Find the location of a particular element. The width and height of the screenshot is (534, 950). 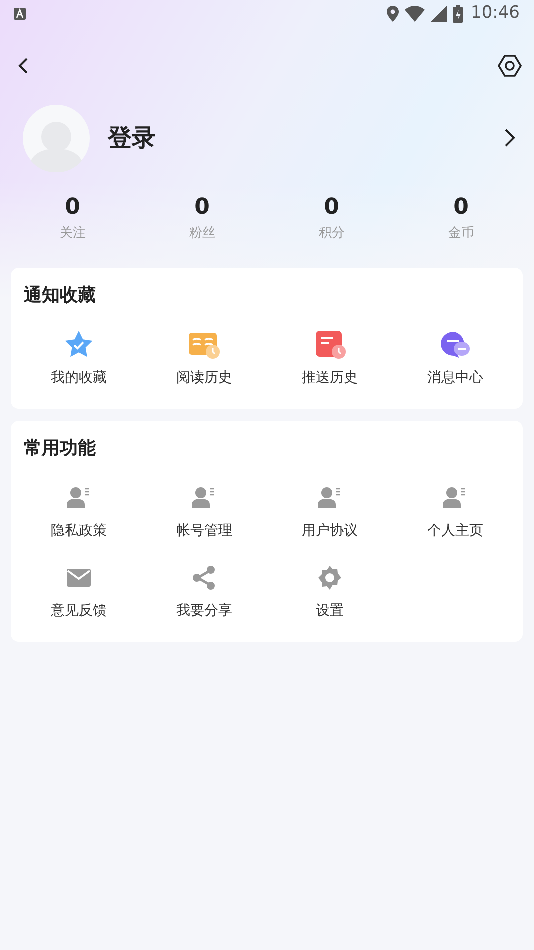

menu-item: 消息中心 is located at coordinates (455, 358).